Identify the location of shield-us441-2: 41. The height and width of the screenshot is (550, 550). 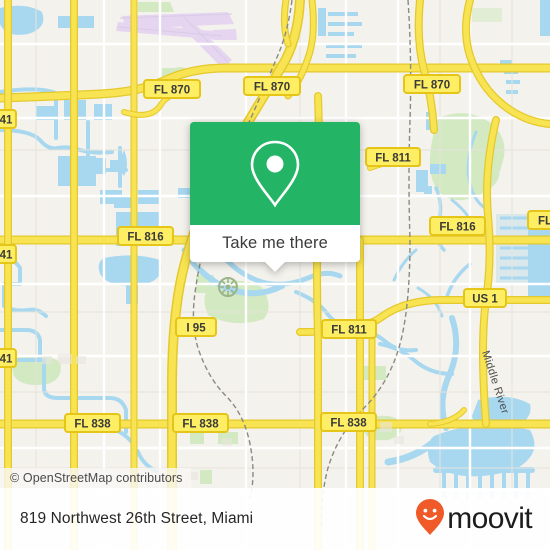
(8, 254).